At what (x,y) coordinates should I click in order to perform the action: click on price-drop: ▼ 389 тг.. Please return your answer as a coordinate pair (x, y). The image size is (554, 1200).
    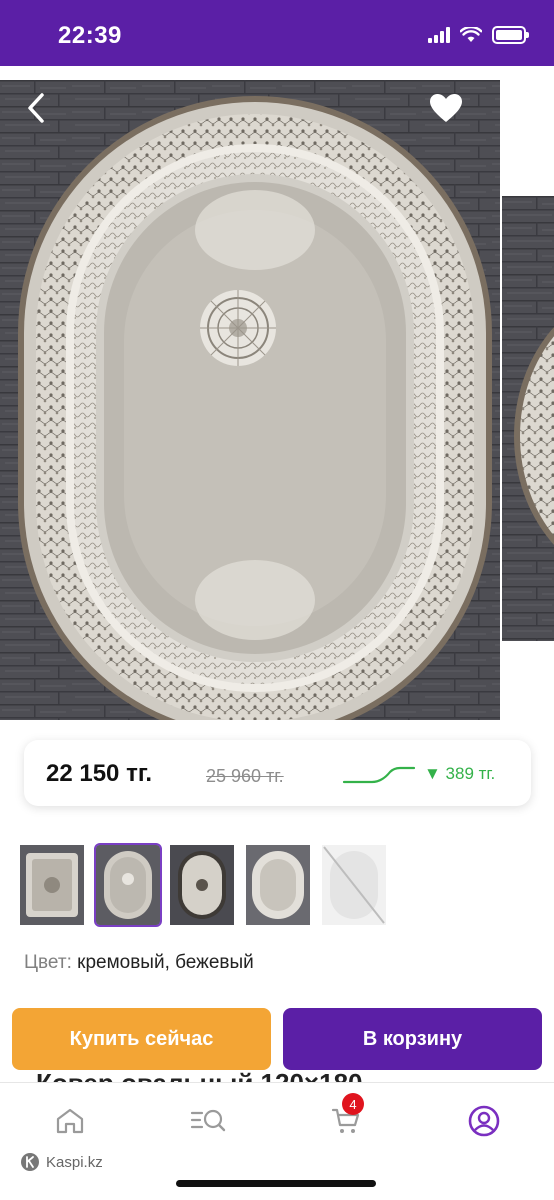
    Looking at the image, I should click on (459, 774).